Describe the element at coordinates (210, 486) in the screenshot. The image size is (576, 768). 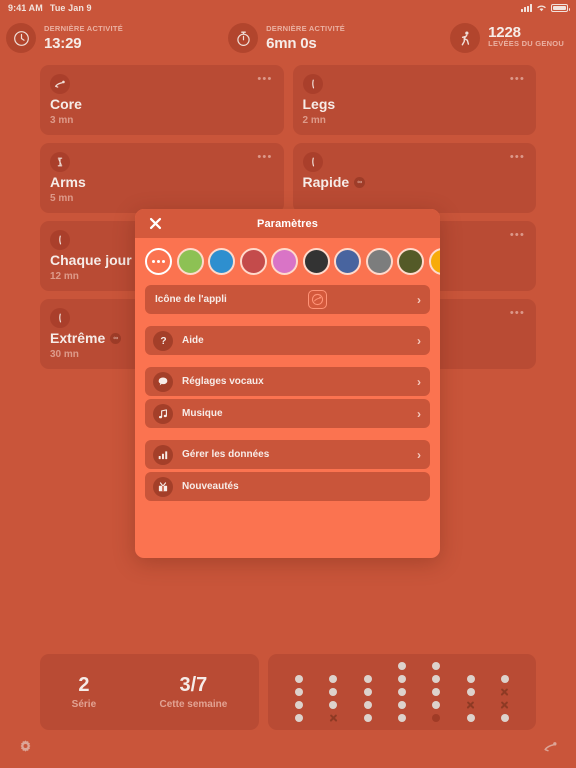
I see `settings-row-label: Nouveautés` at that location.